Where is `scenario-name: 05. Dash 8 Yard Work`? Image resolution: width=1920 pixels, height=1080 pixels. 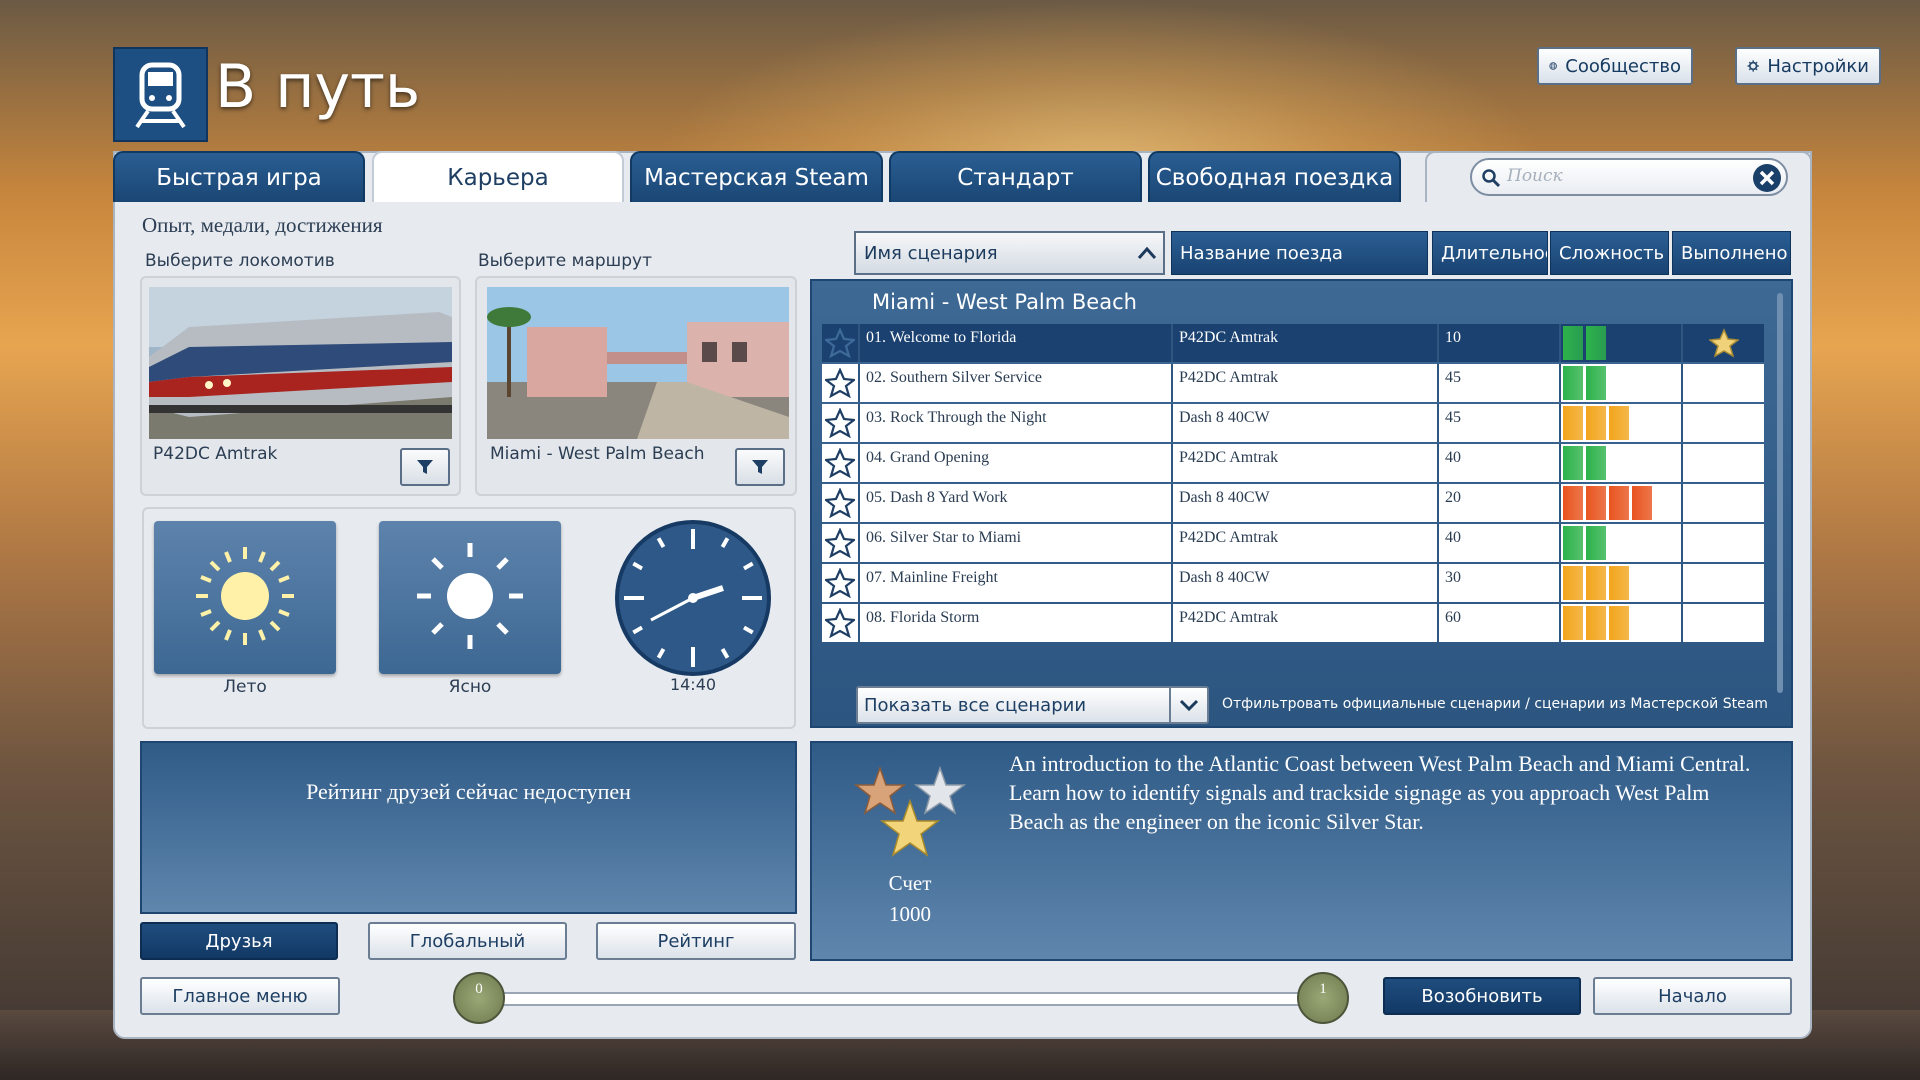 scenario-name: 05. Dash 8 Yard Work is located at coordinates (1014, 503).